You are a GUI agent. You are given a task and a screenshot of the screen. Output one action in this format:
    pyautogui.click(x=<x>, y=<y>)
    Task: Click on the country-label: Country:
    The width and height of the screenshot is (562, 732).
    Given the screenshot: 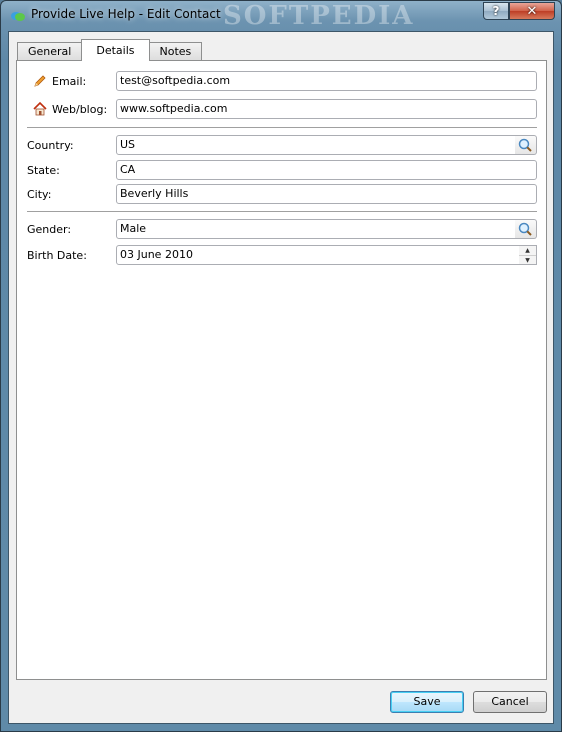 What is the action you would take?
    pyautogui.click(x=50, y=145)
    